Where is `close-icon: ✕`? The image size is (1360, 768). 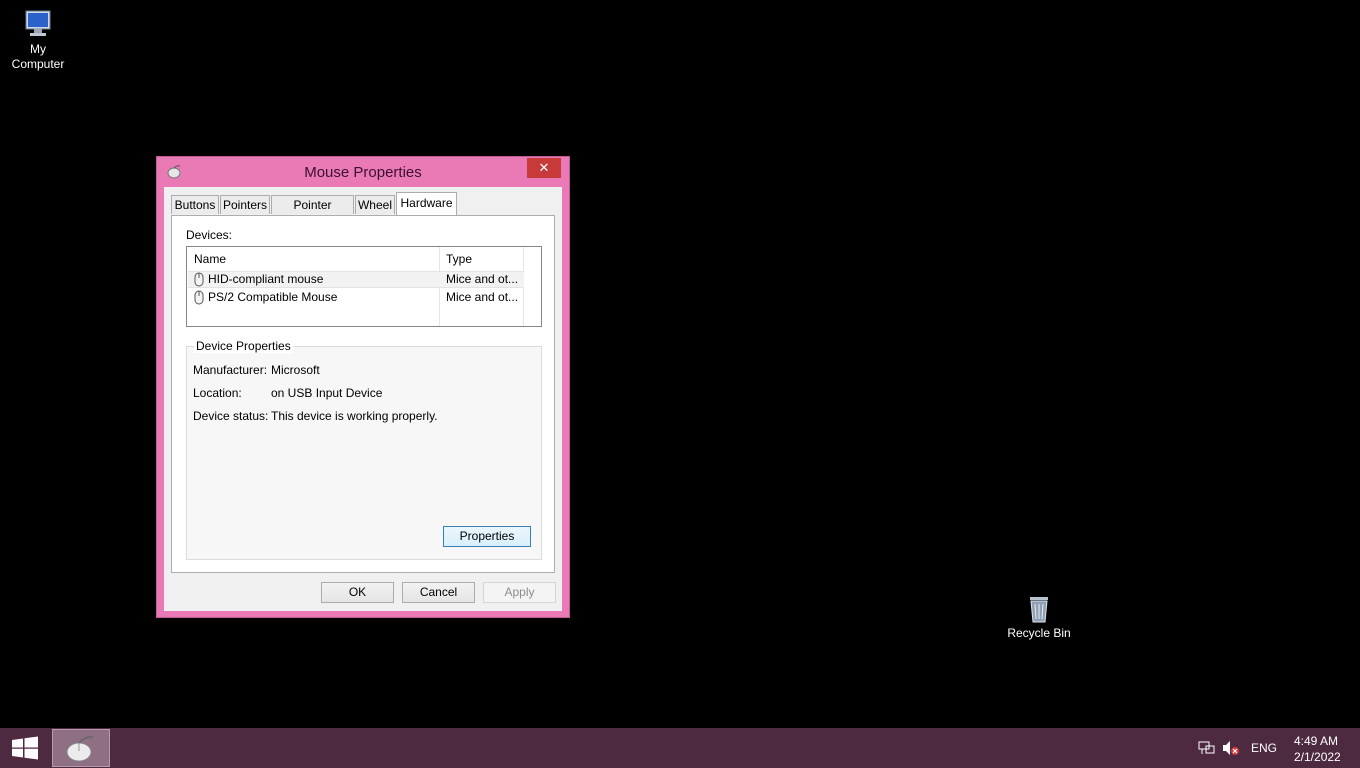 close-icon: ✕ is located at coordinates (544, 167).